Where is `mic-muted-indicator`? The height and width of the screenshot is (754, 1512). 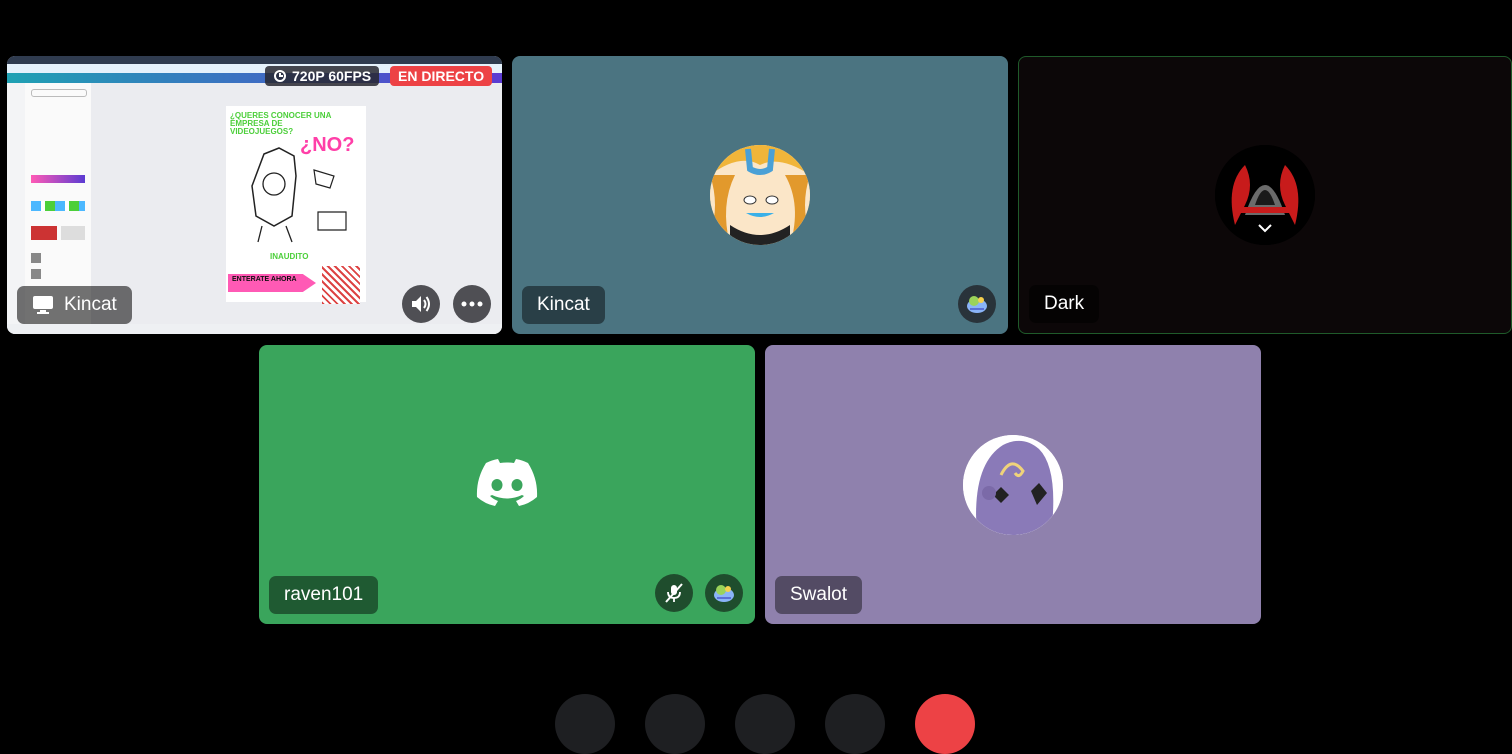 mic-muted-indicator is located at coordinates (674, 593).